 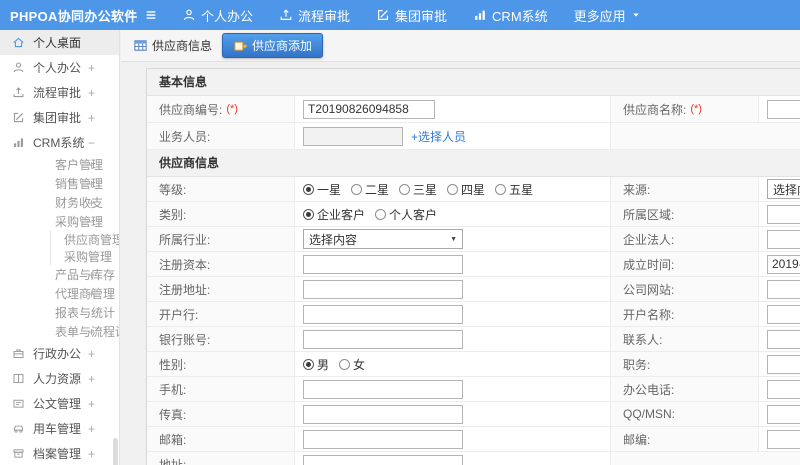 I want to click on sidebar-item-crm-system: CRM系统 −, so click(x=59, y=142).